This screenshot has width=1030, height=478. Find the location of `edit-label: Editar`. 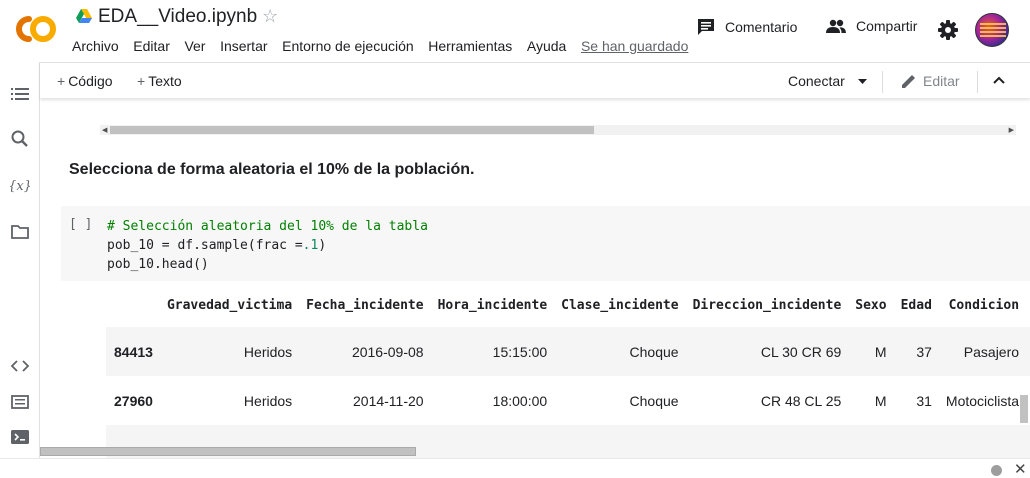

edit-label: Editar is located at coordinates (941, 81).